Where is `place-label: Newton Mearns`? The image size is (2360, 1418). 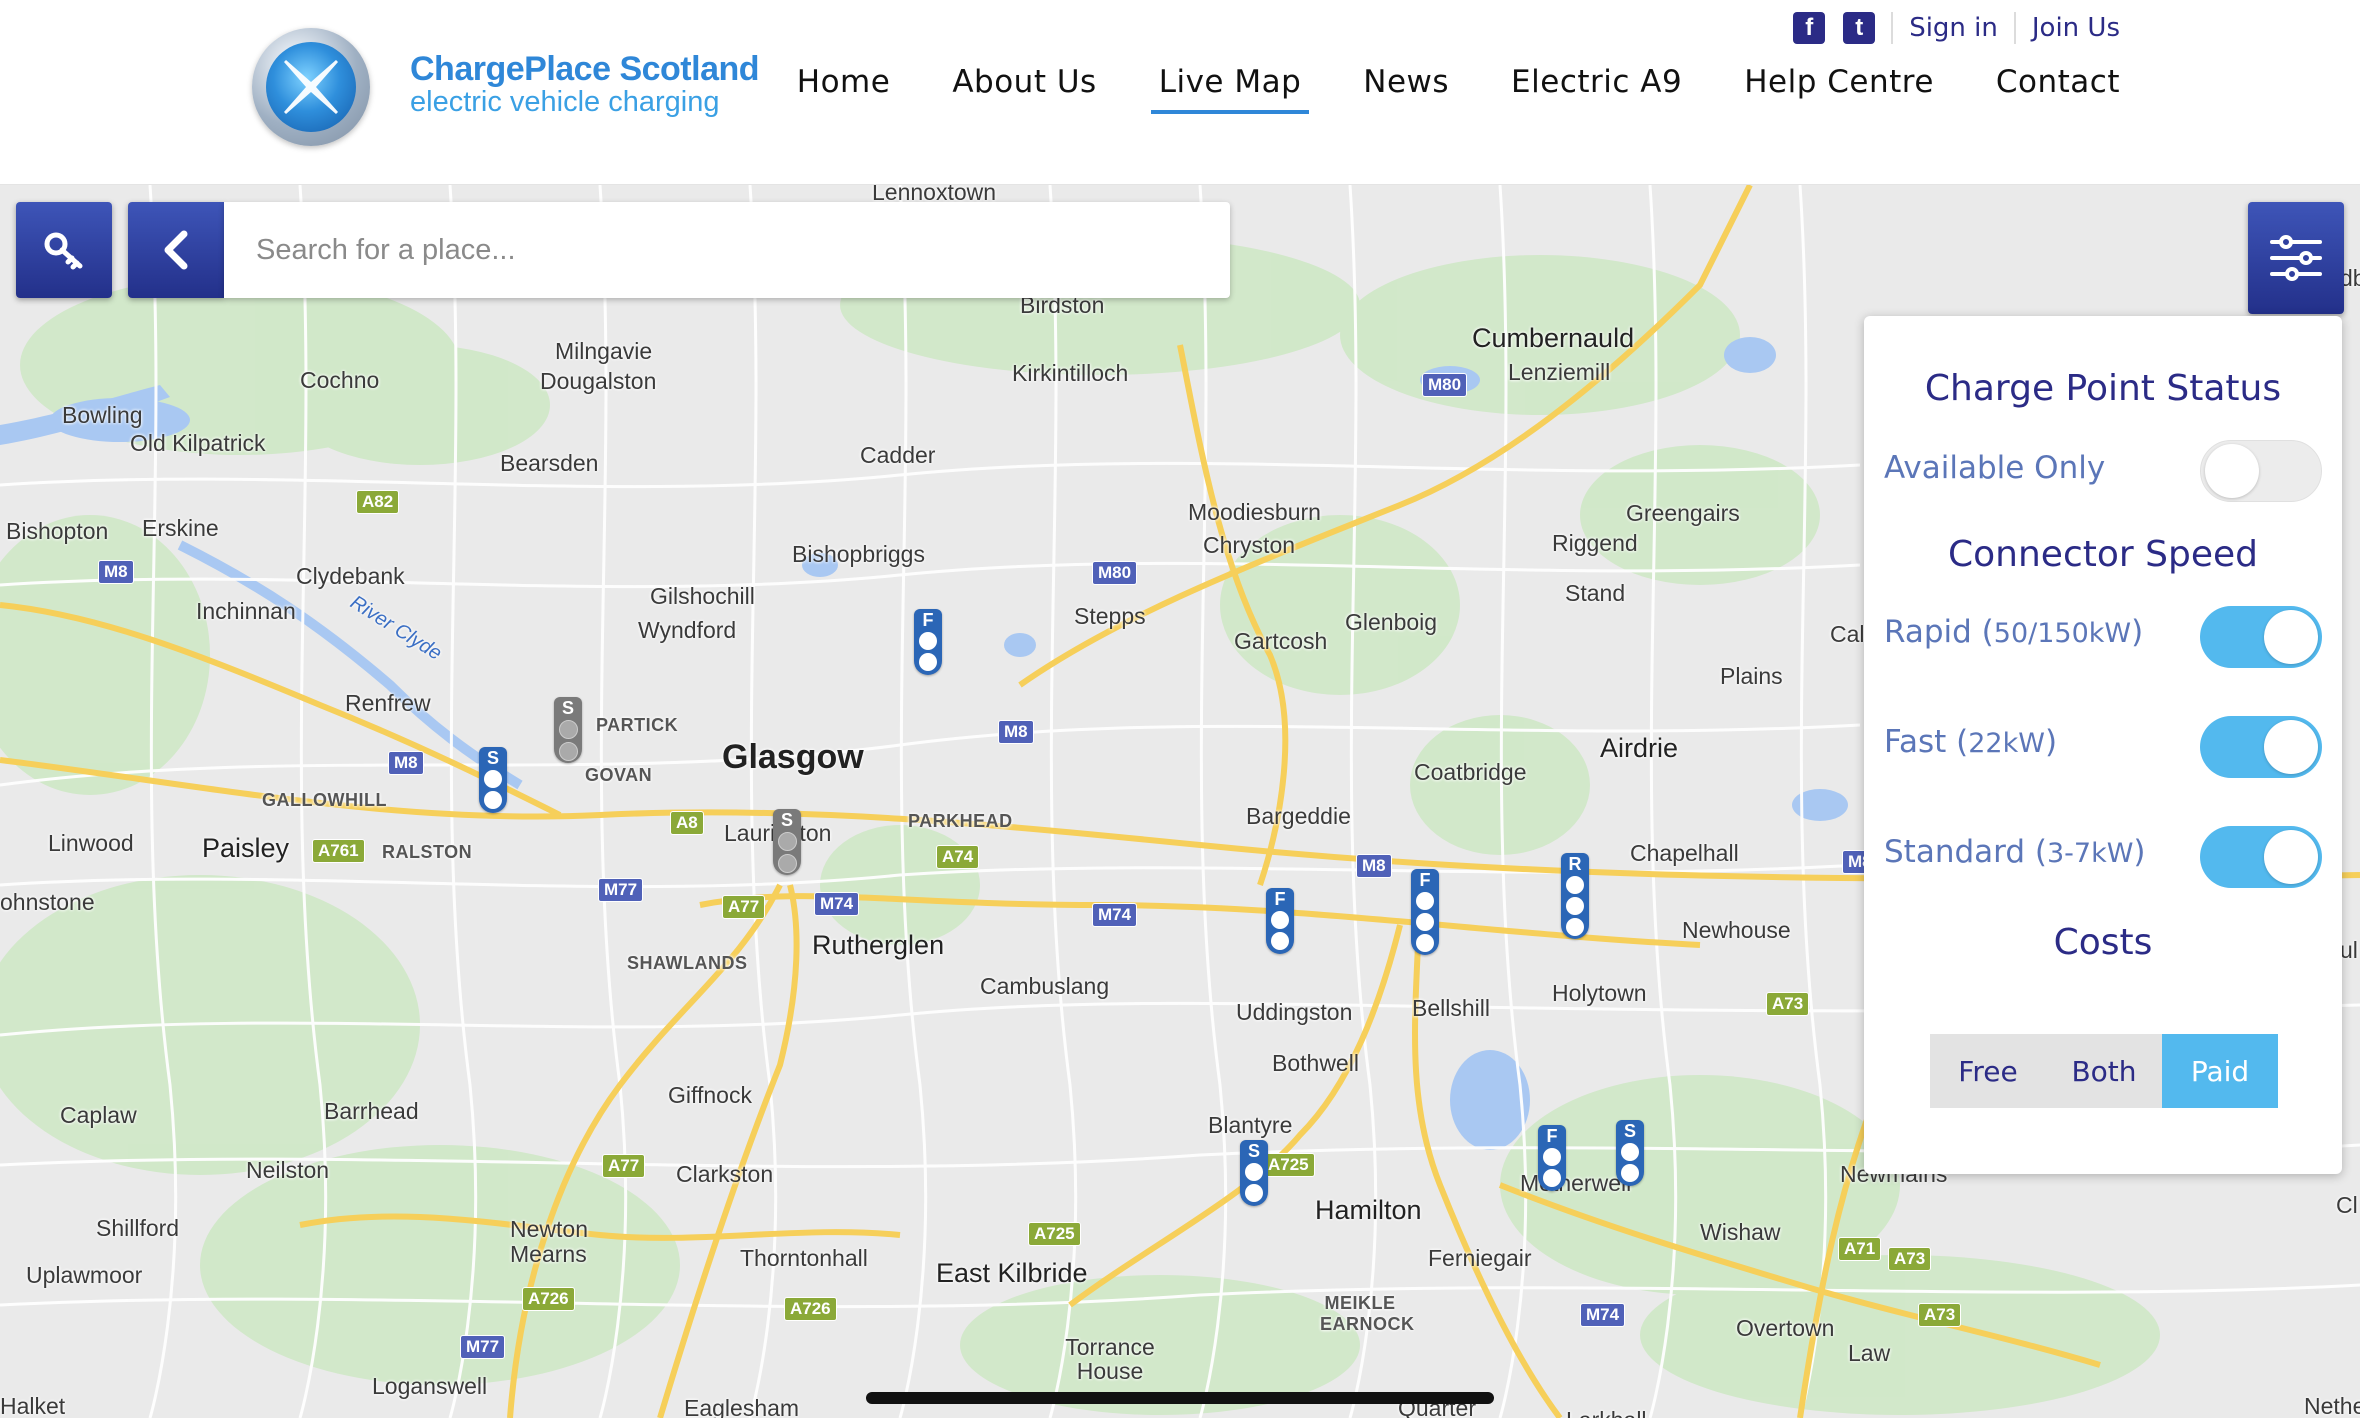 place-label: Newton Mearns is located at coordinates (549, 1241).